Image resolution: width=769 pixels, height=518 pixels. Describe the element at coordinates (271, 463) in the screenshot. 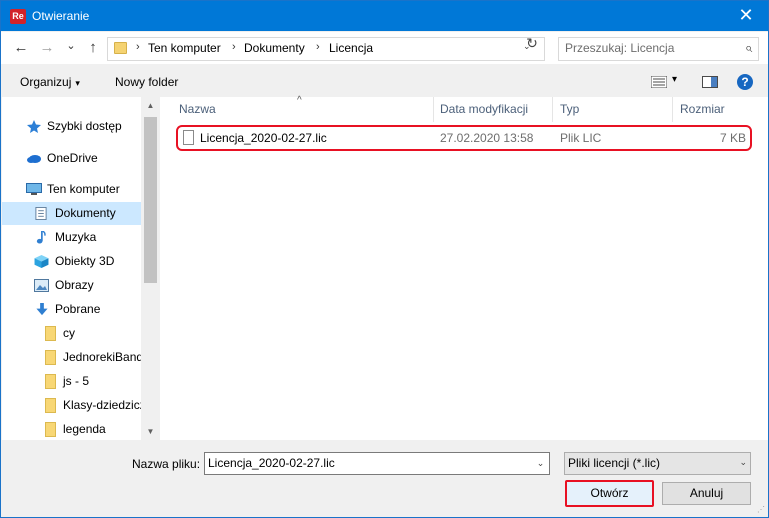

I see `filename-value: Licencja_2020-02-27.lic` at that location.